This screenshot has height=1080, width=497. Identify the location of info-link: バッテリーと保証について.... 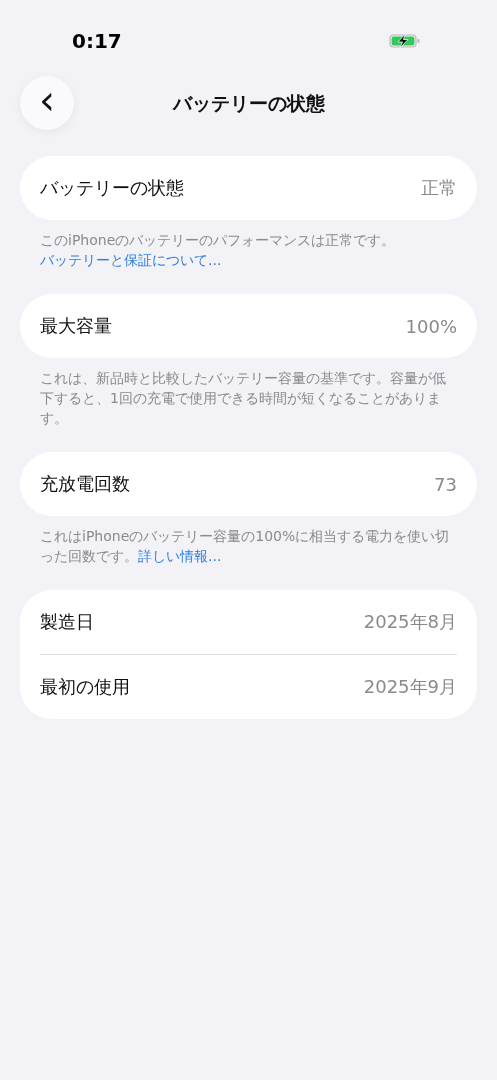
(131, 260).